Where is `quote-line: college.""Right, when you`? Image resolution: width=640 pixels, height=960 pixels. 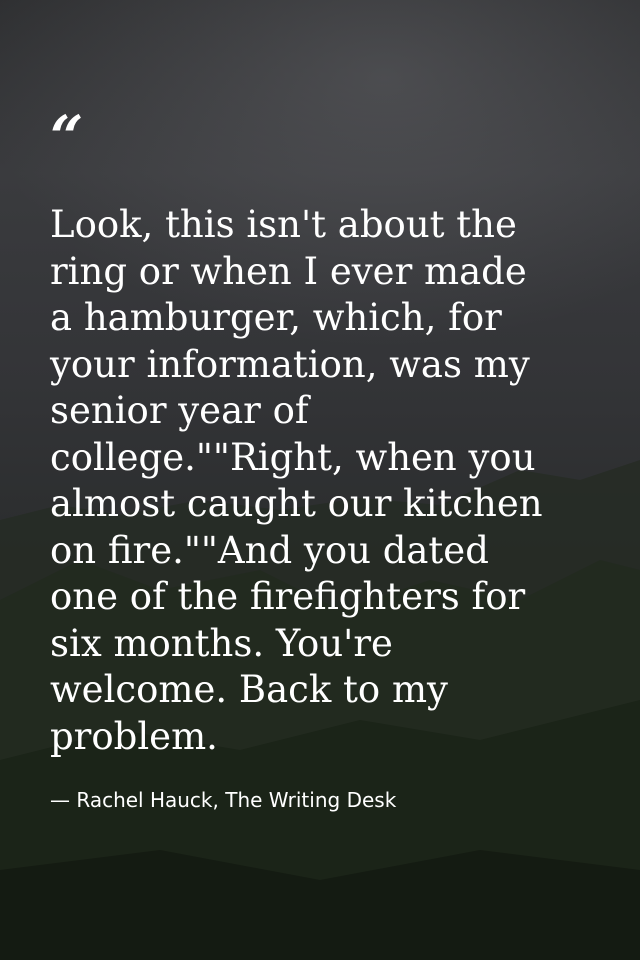
quote-line: college.""Right, when you is located at coordinates (293, 457).